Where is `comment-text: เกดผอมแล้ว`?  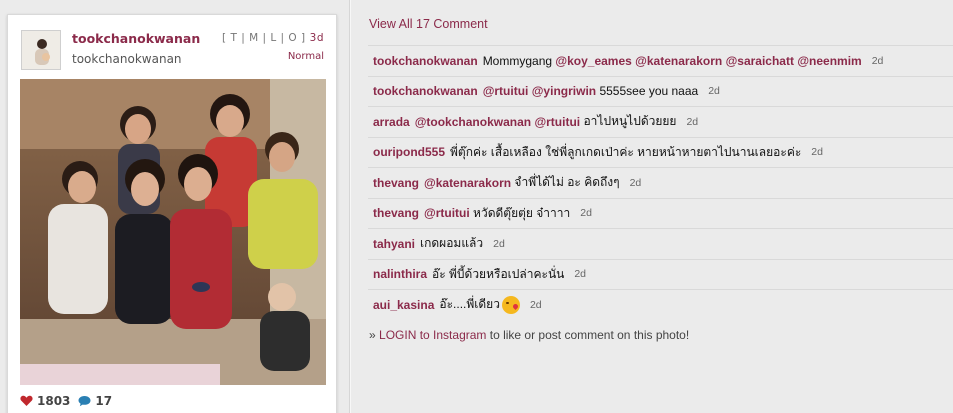 comment-text: เกดผอมแล้ว is located at coordinates (452, 243).